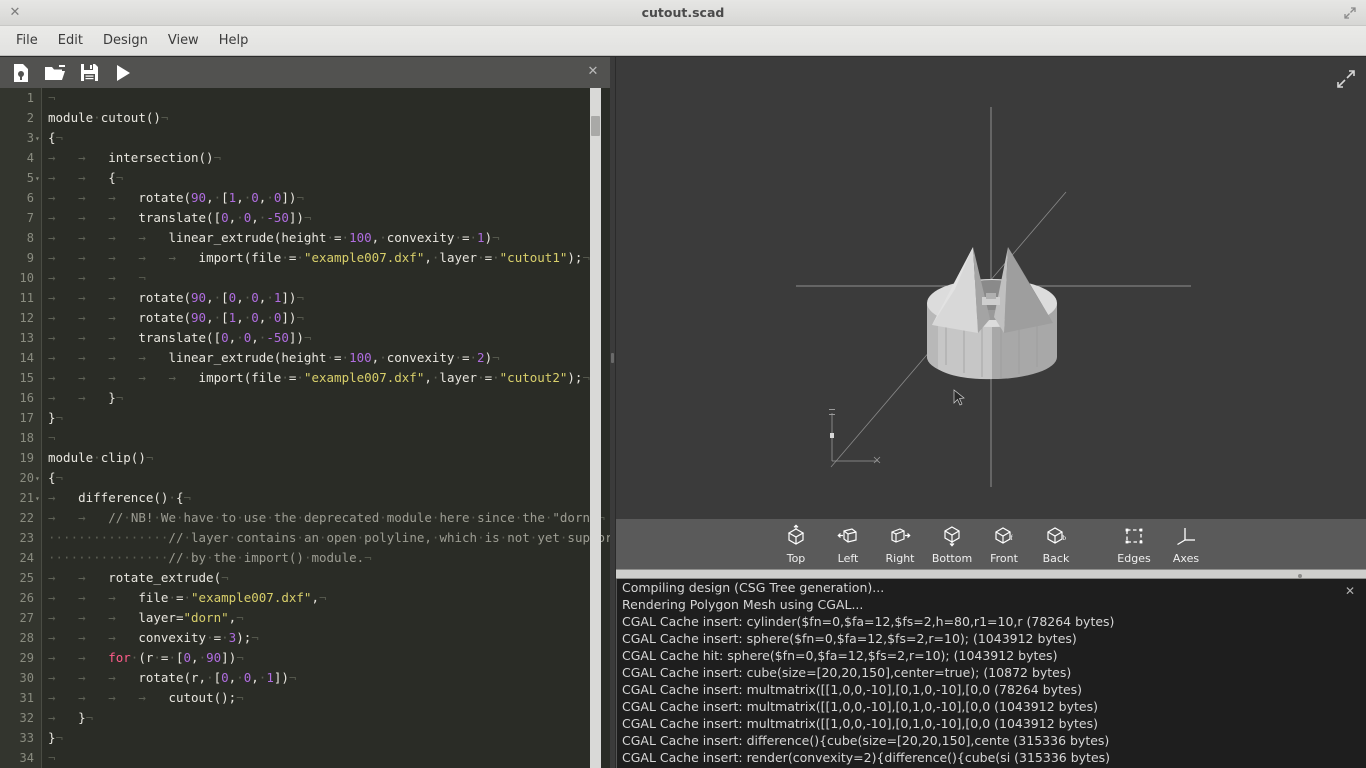 This screenshot has width=1366, height=768. Describe the element at coordinates (70, 40) in the screenshot. I see `menu-edit: Edit` at that location.